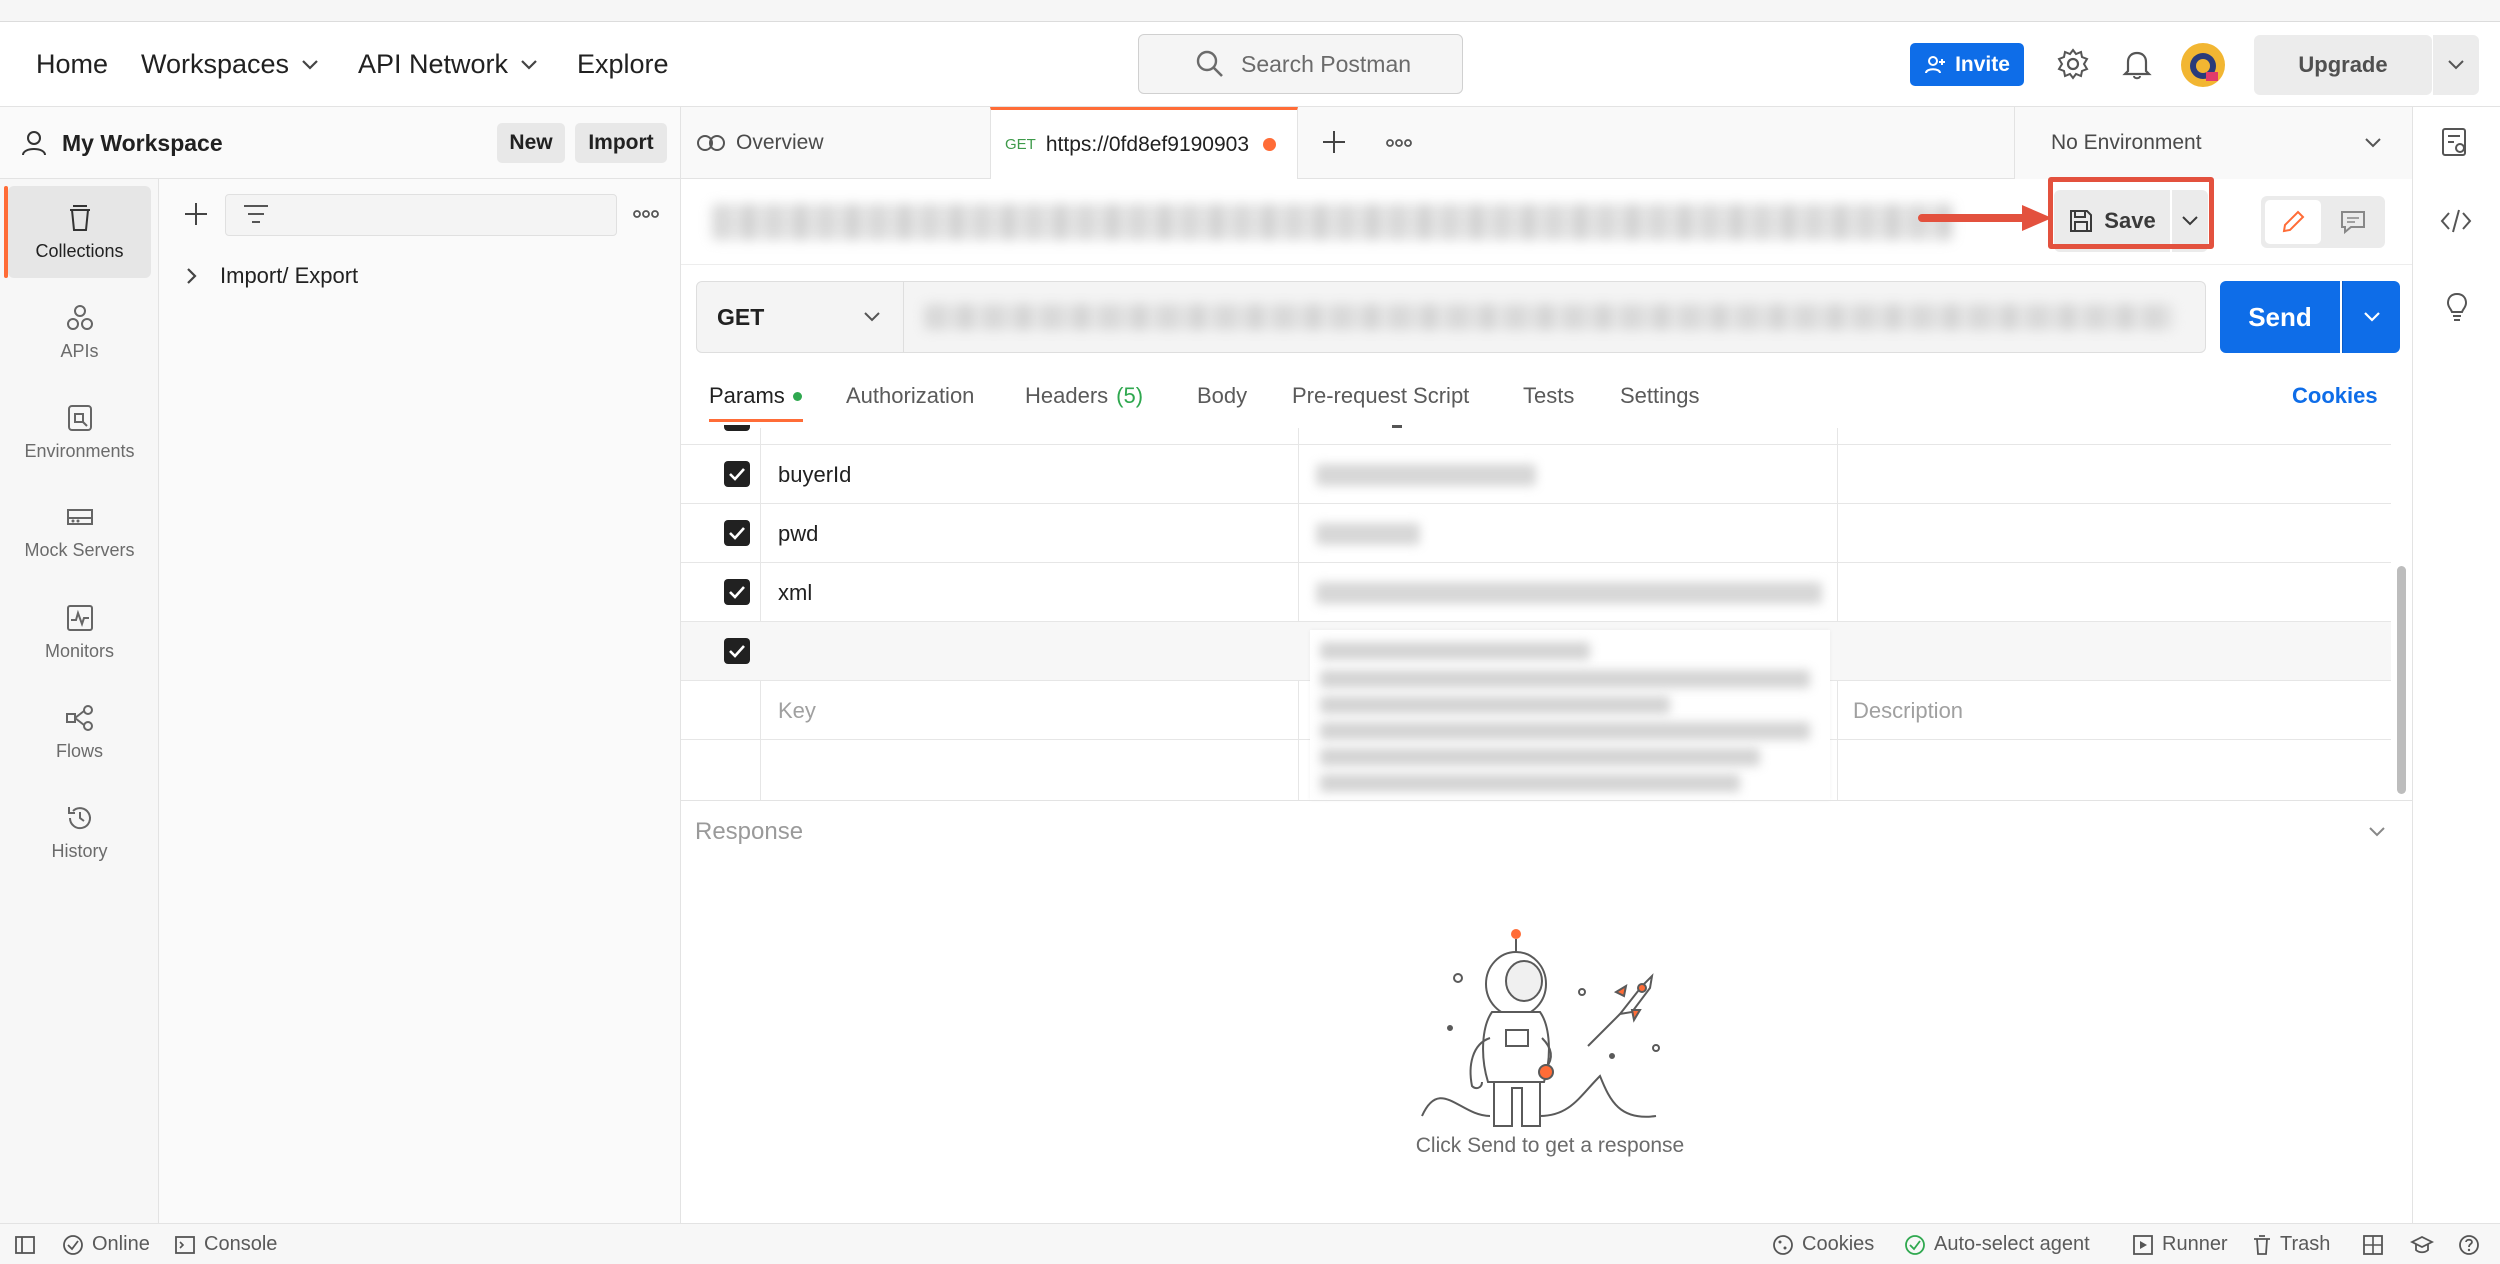  Describe the element at coordinates (797, 710) in the screenshot. I see `key-placeholder: Key` at that location.